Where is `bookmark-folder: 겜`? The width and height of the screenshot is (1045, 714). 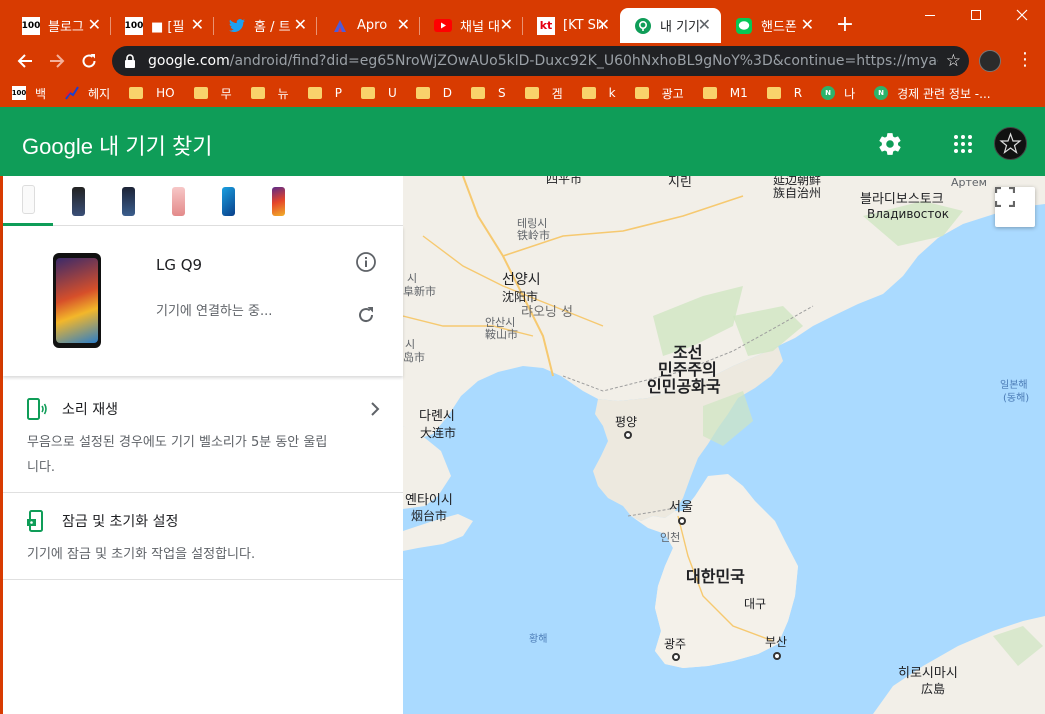 bookmark-folder: 겜 is located at coordinates (543, 93).